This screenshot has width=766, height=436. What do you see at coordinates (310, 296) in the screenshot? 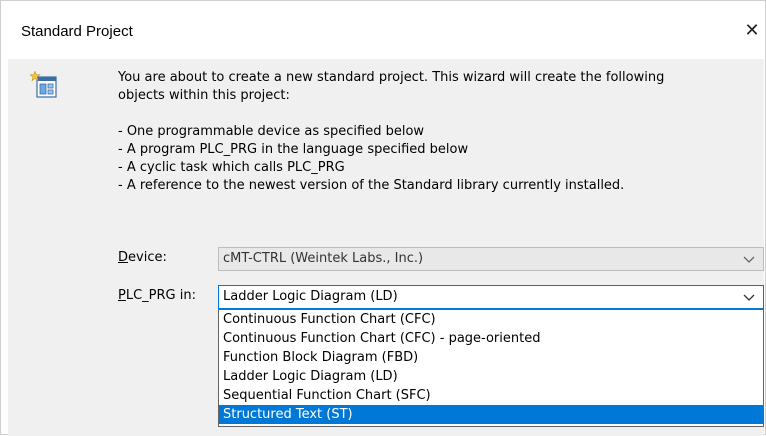
I see `plc-prg-language-value: Ladder Logic Diagram (LD)` at bounding box center [310, 296].